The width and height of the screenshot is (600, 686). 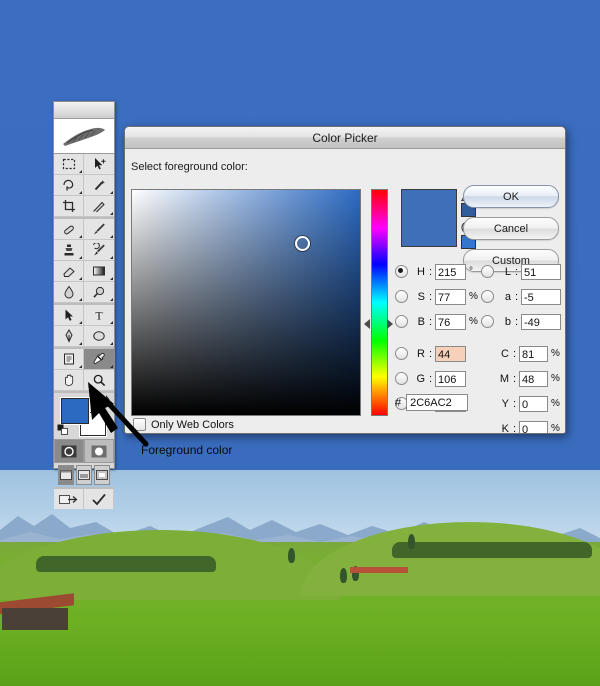 I want to click on radio-red, so click(x=401, y=353).